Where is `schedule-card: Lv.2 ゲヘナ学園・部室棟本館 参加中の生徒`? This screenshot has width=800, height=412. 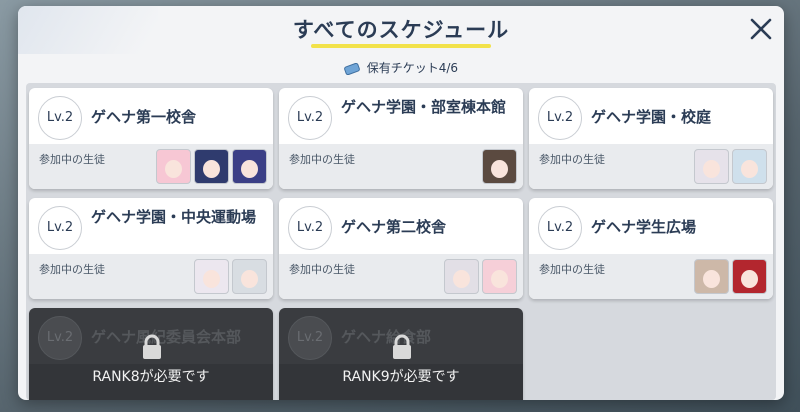
schedule-card: Lv.2 ゲヘナ学園・部室棟本館 参加中の生徒 is located at coordinates (401, 138).